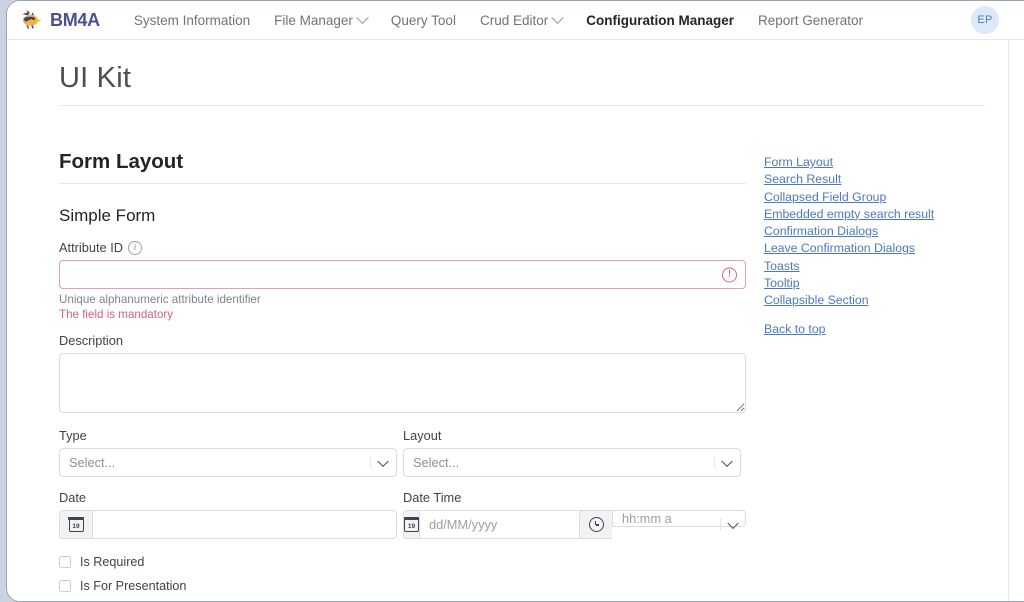 This screenshot has width=1024, height=602. I want to click on page-title: UI Kit, so click(95, 78).